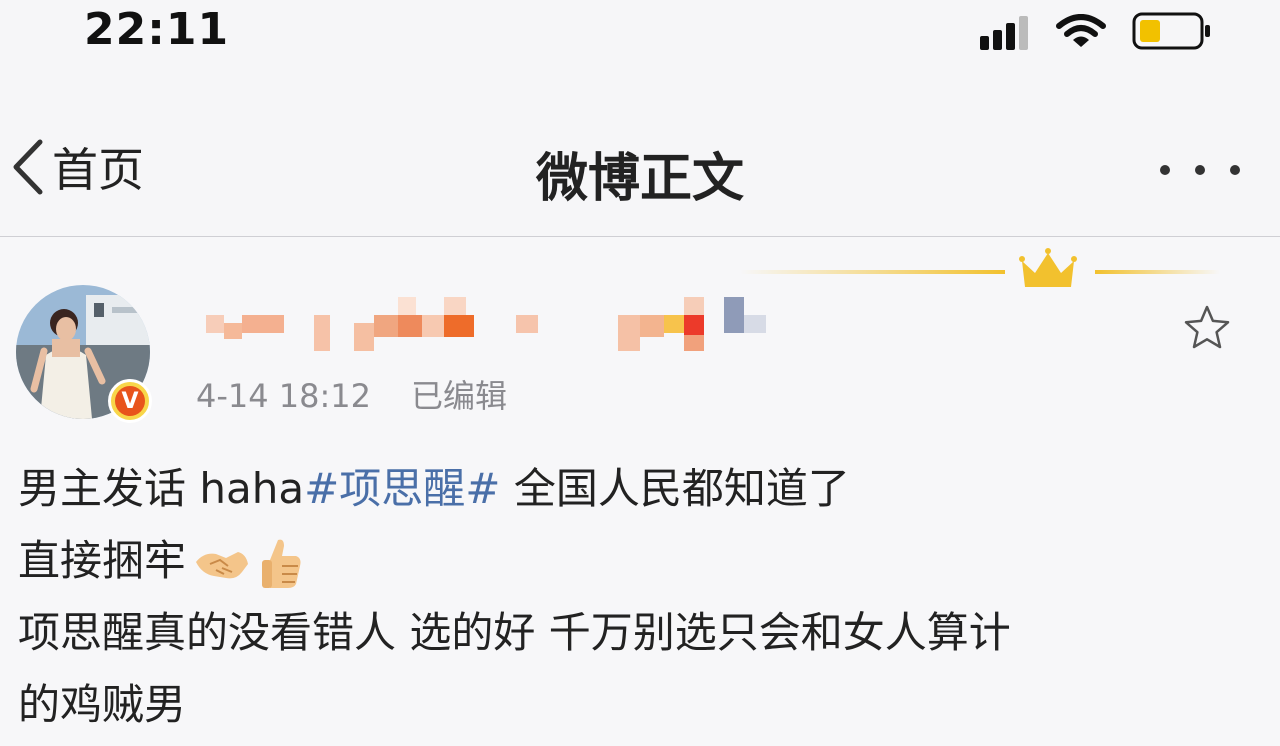  I want to click on post-line-4: 的鸡贼男, so click(102, 704).